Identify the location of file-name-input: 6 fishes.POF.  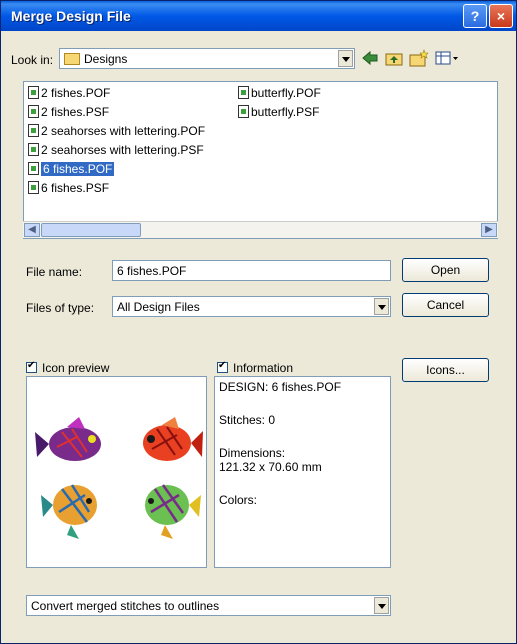
(251, 270).